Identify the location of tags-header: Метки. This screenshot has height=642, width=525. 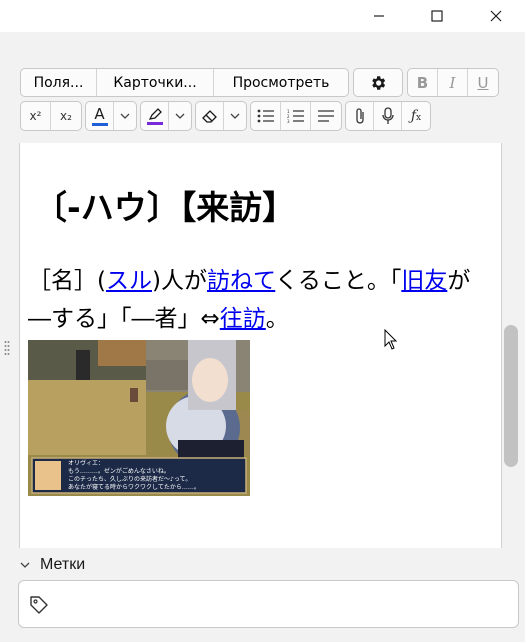
(52, 565).